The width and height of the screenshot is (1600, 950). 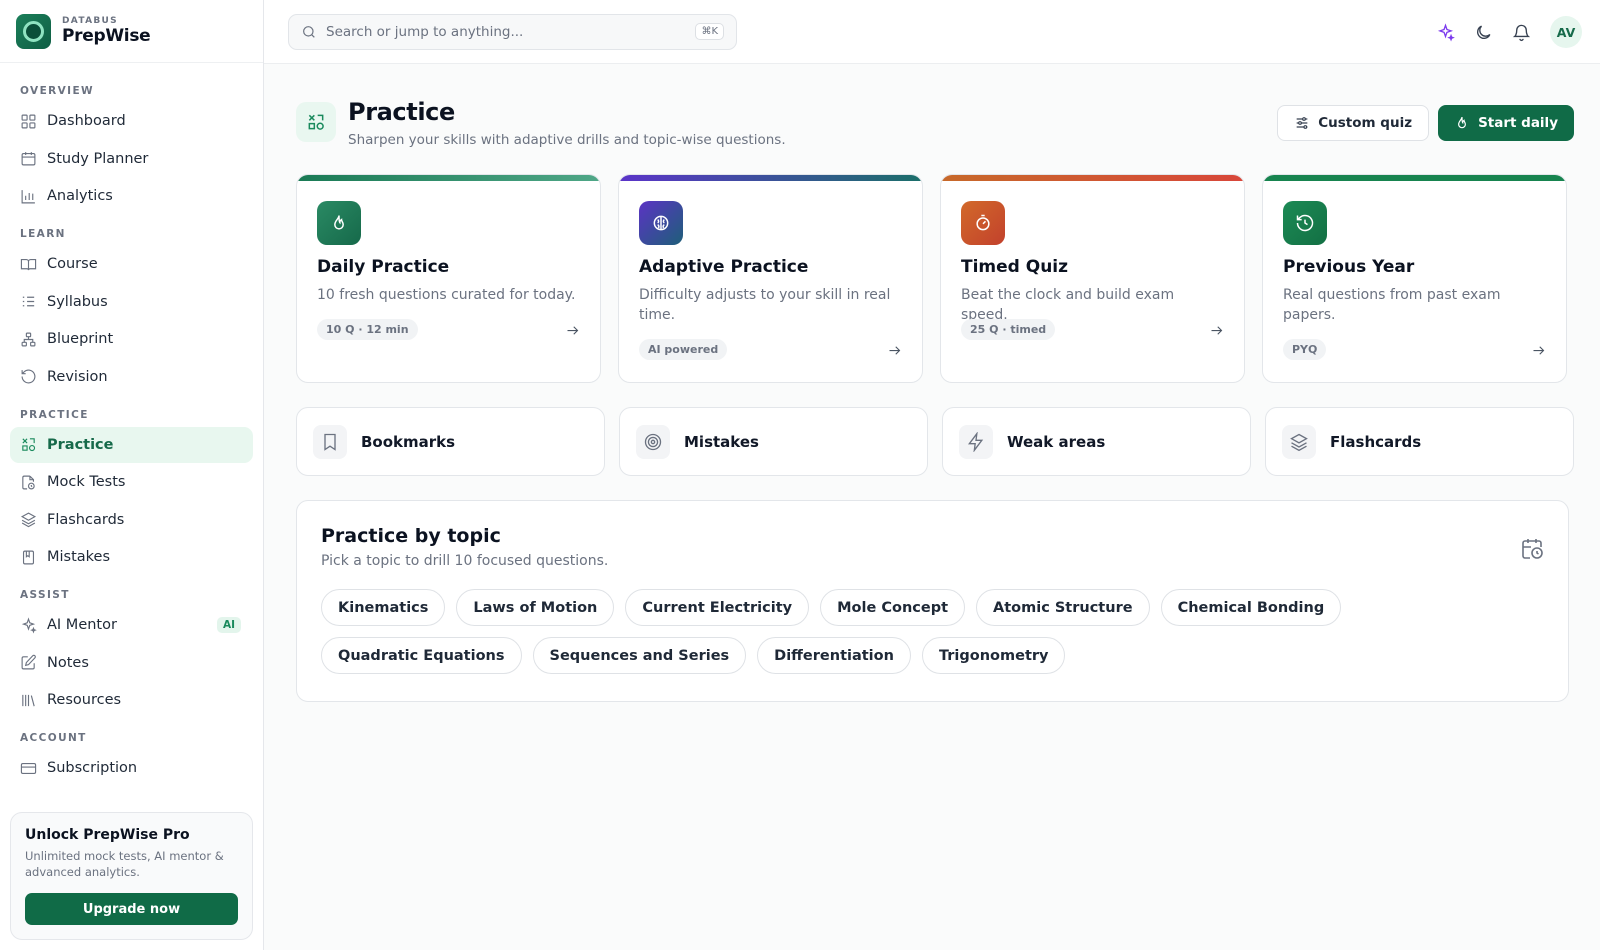 What do you see at coordinates (1251, 607) in the screenshot?
I see `topic-chip: Chemical Bonding` at bounding box center [1251, 607].